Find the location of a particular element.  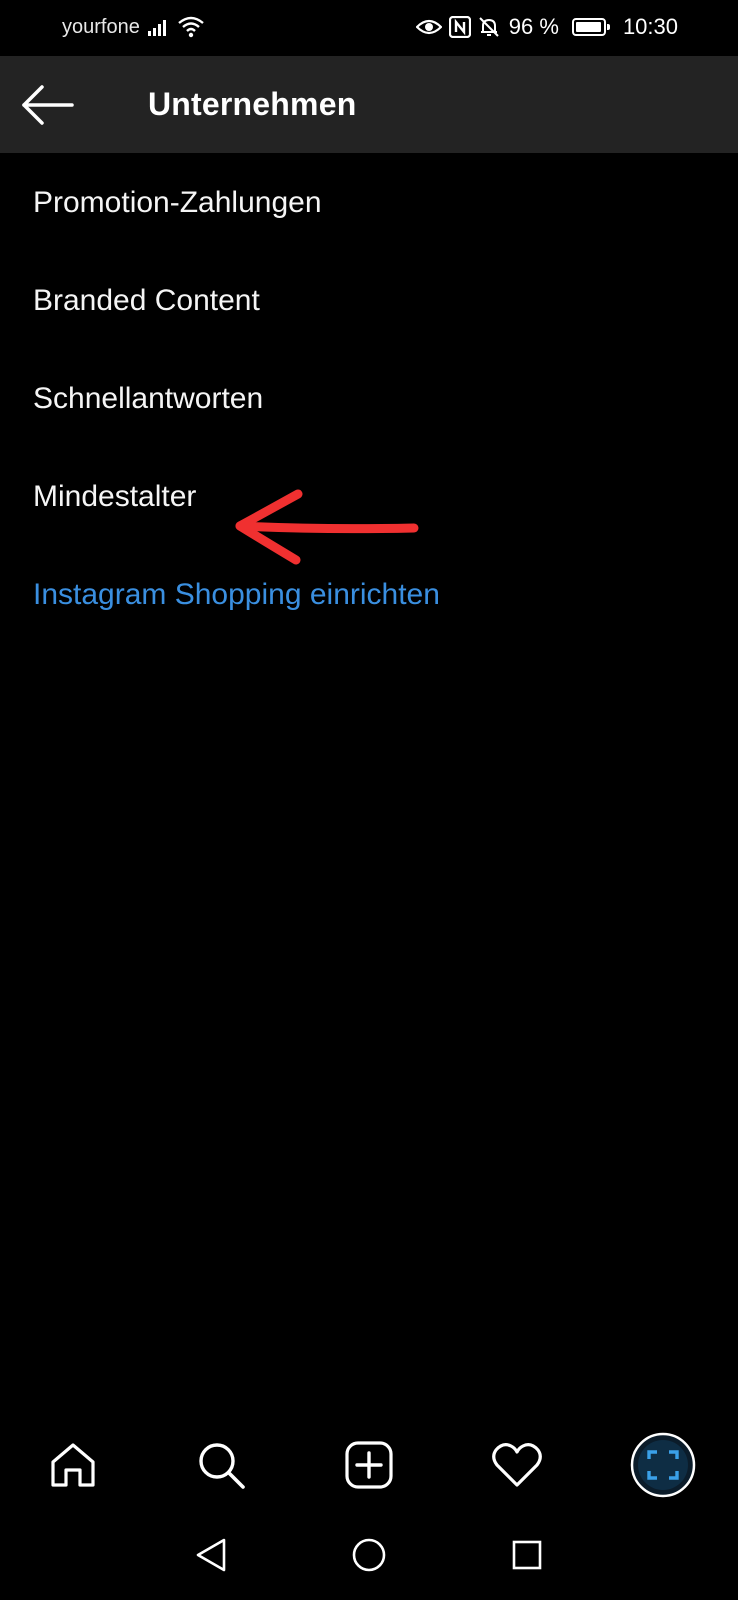

back-triangle-icon is located at coordinates (211, 1555).